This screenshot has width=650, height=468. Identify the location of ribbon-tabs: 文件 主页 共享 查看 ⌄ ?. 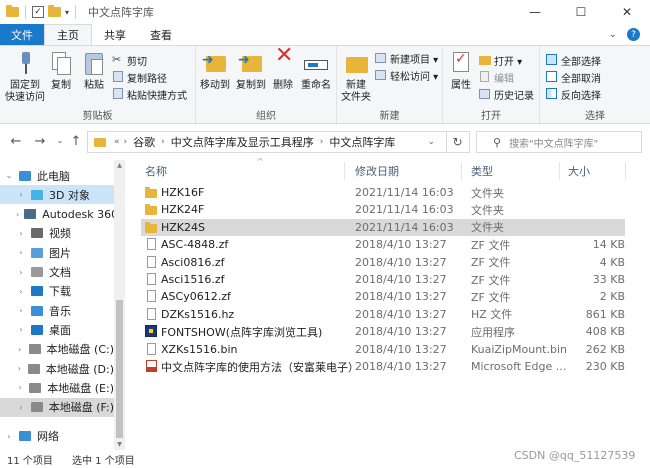
(325, 34).